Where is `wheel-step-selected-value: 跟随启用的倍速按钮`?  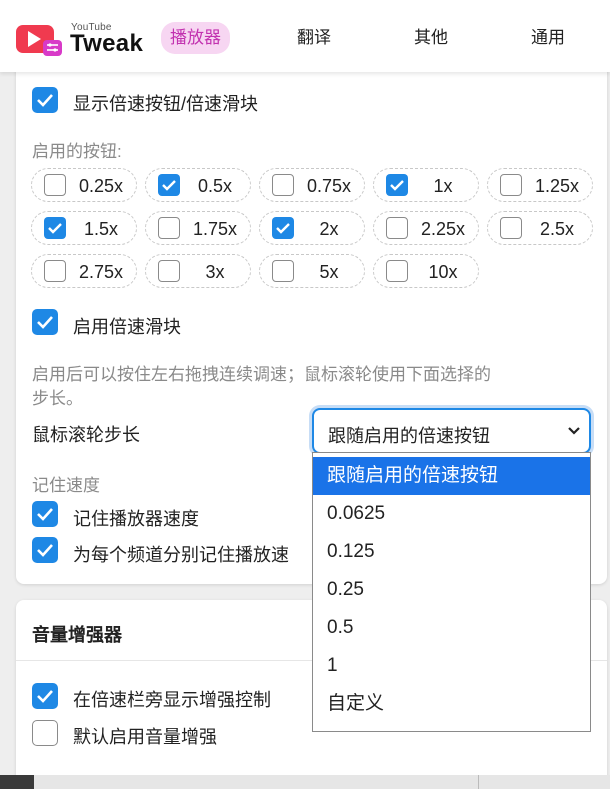 wheel-step-selected-value: 跟随启用的倍速按钮 is located at coordinates (409, 436).